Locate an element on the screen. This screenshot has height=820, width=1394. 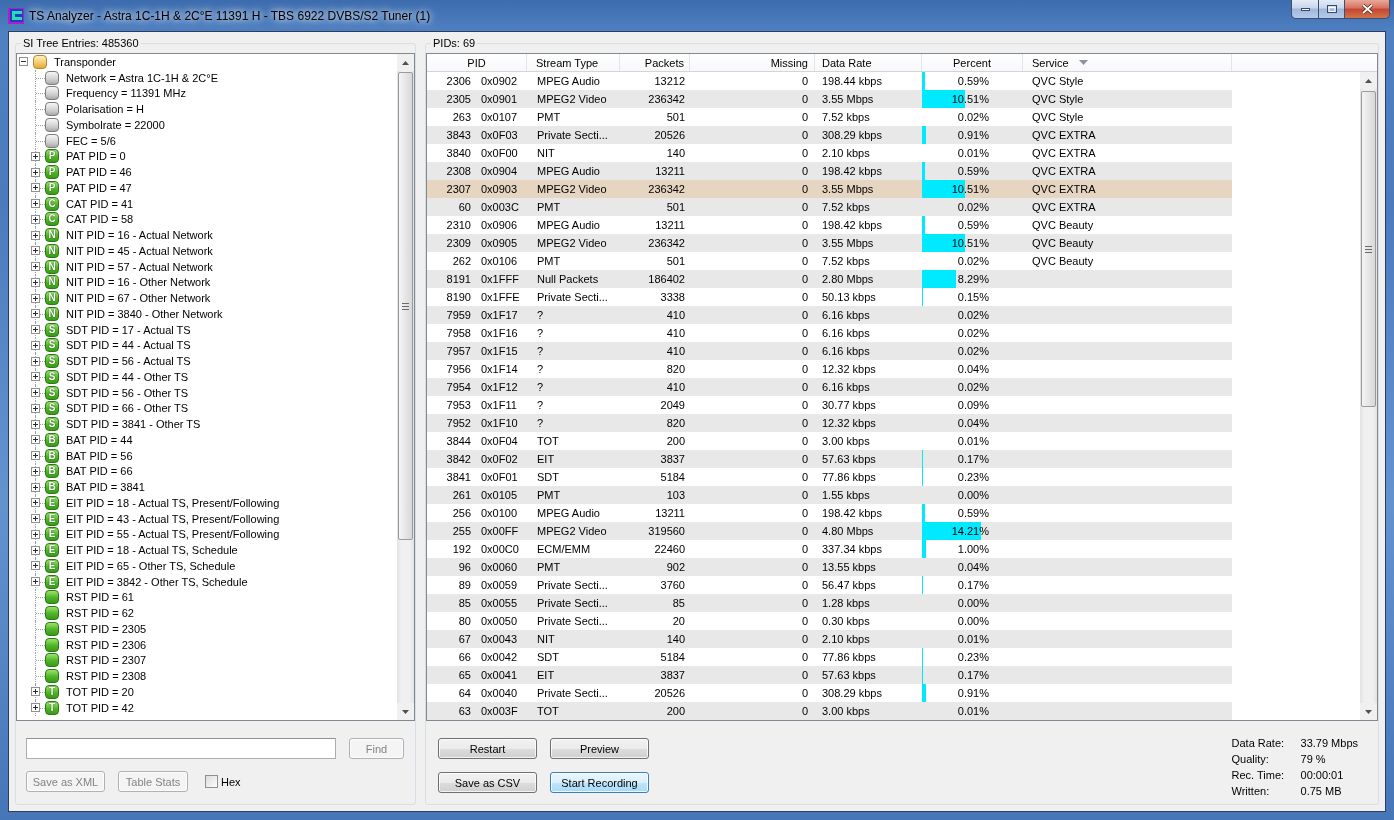
tree-item: EIT PID = 3842 - Other TS, Schedule is located at coordinates (157, 581).